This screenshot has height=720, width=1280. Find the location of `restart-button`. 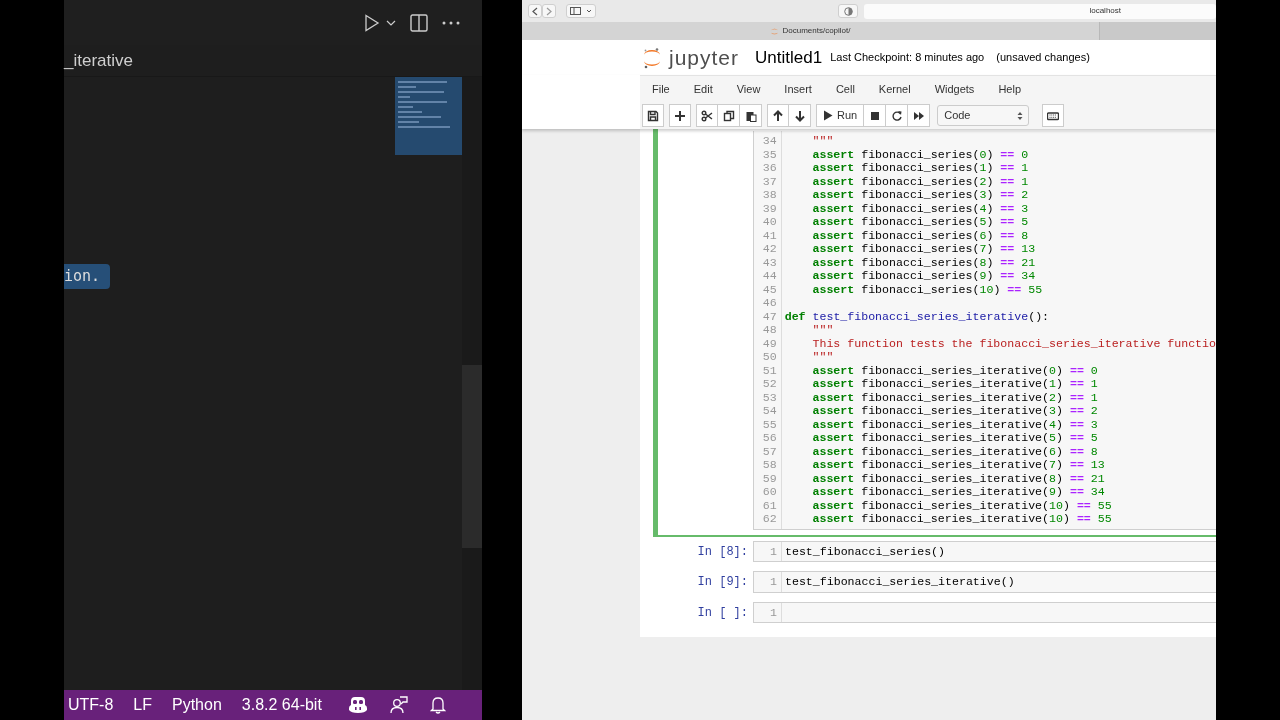

restart-button is located at coordinates (897, 115).